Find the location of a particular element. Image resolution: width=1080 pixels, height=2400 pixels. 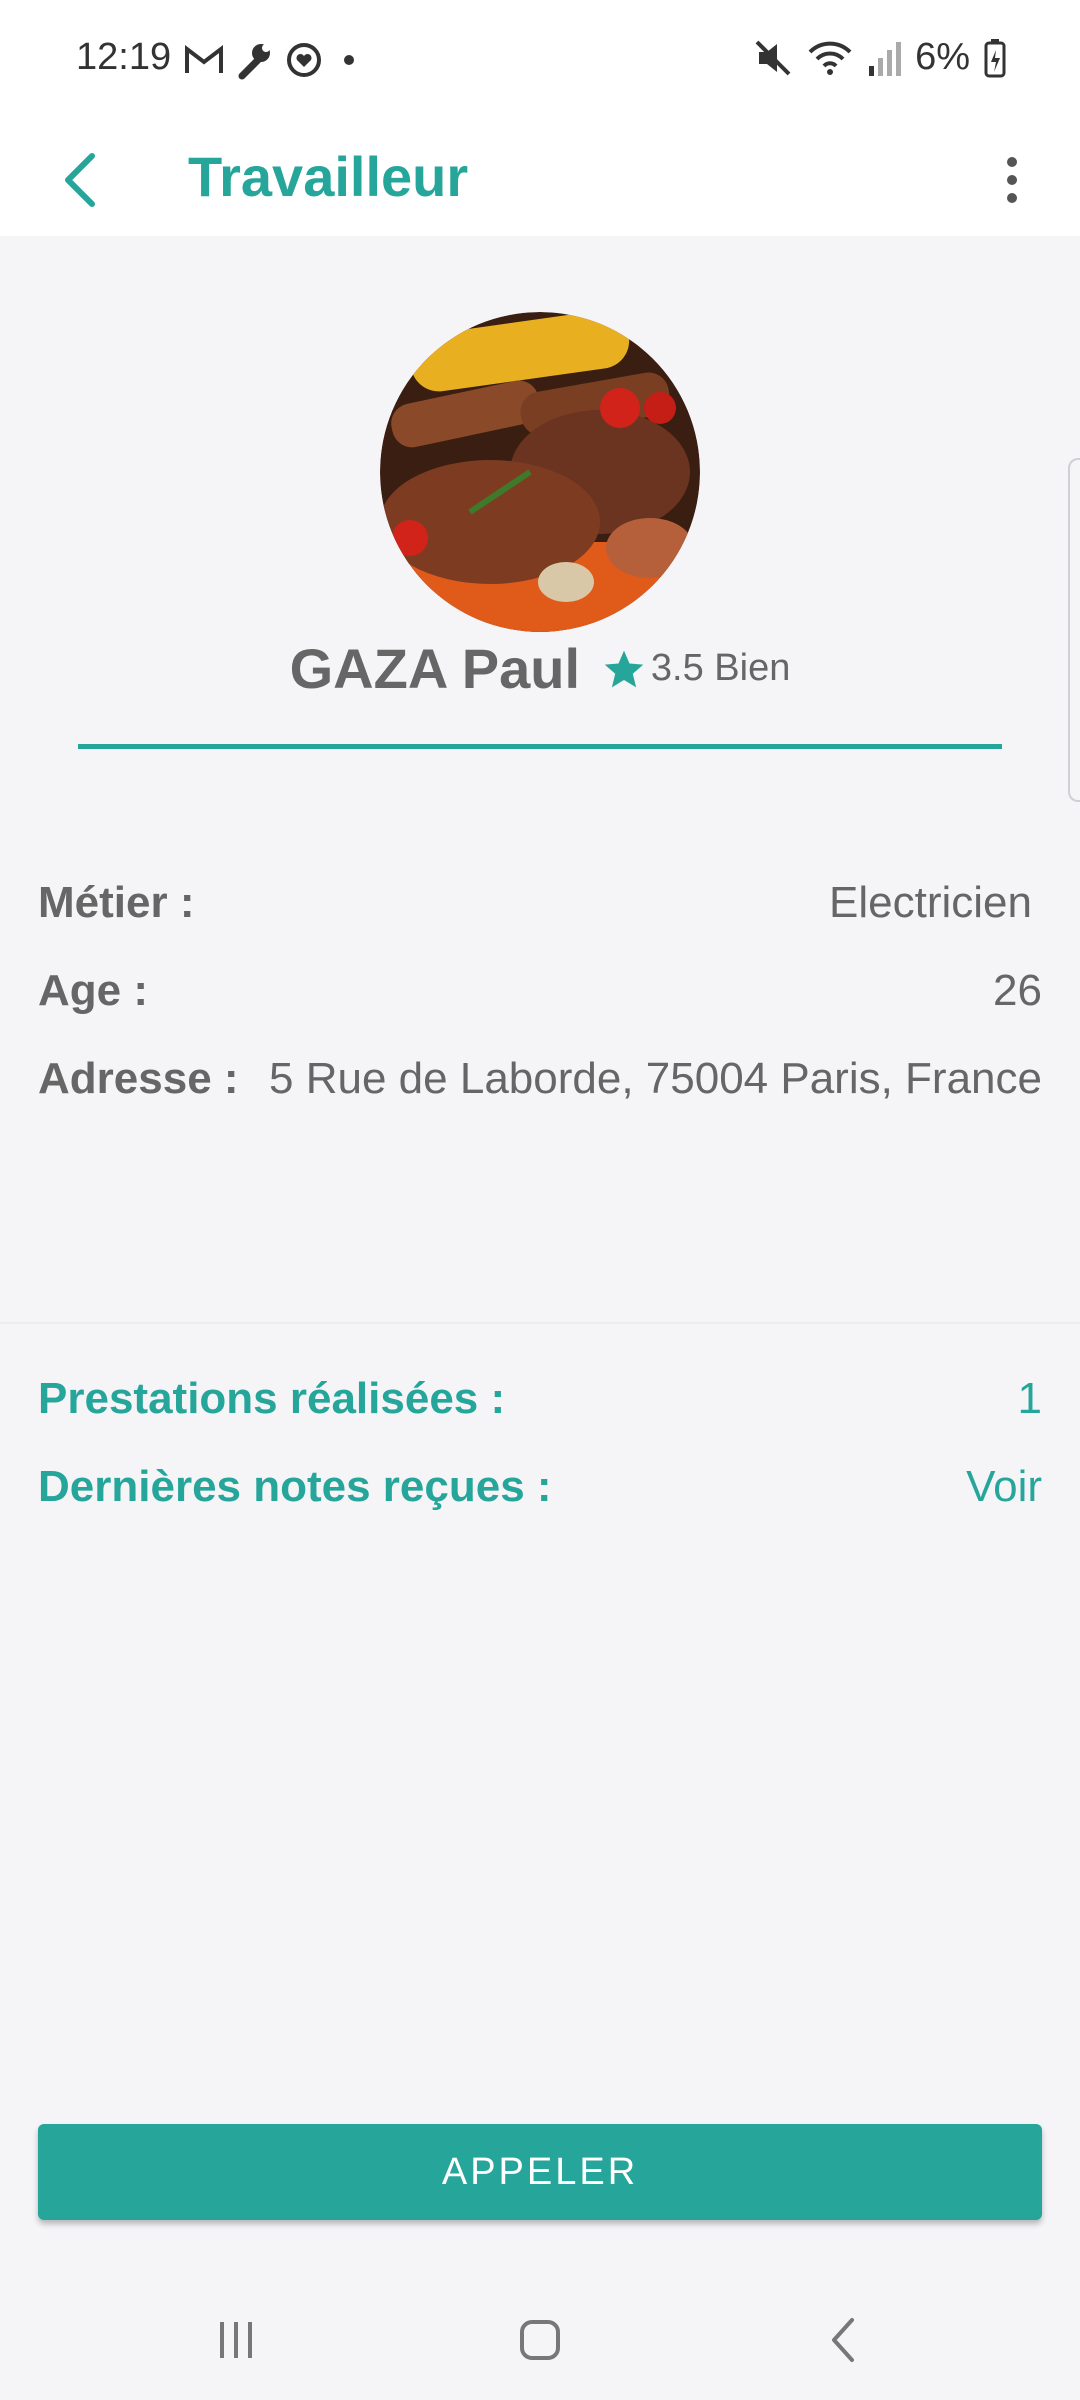

worker-name: GAZA Paul is located at coordinates (435, 668).